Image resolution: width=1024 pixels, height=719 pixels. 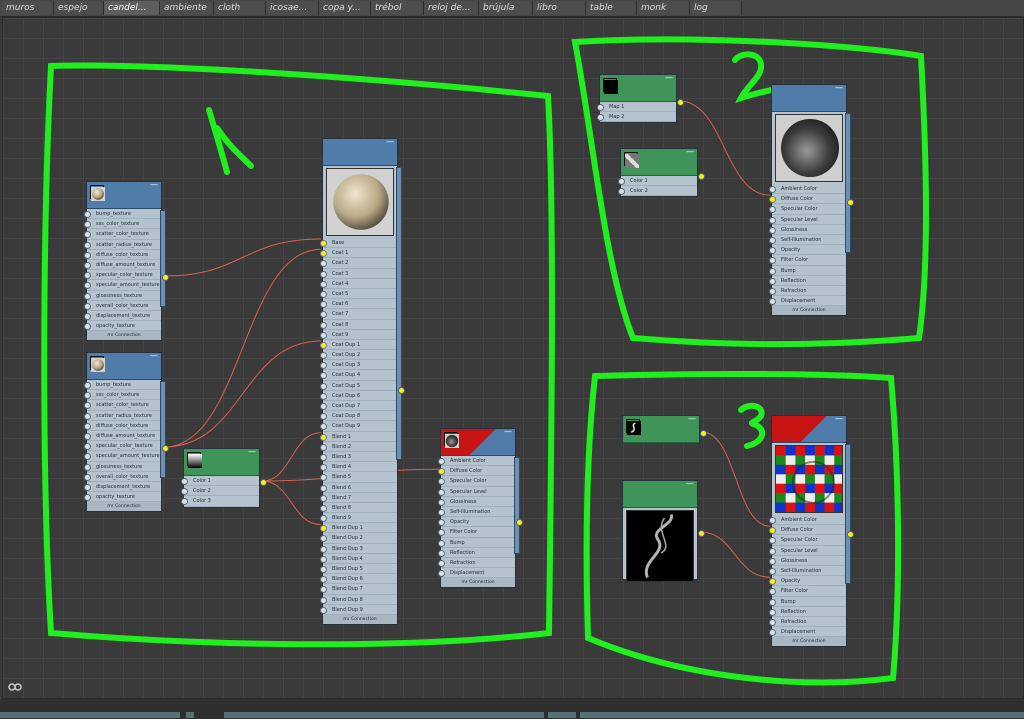 I want to click on slot-row: Blend Dup 6, so click(x=358, y=579).